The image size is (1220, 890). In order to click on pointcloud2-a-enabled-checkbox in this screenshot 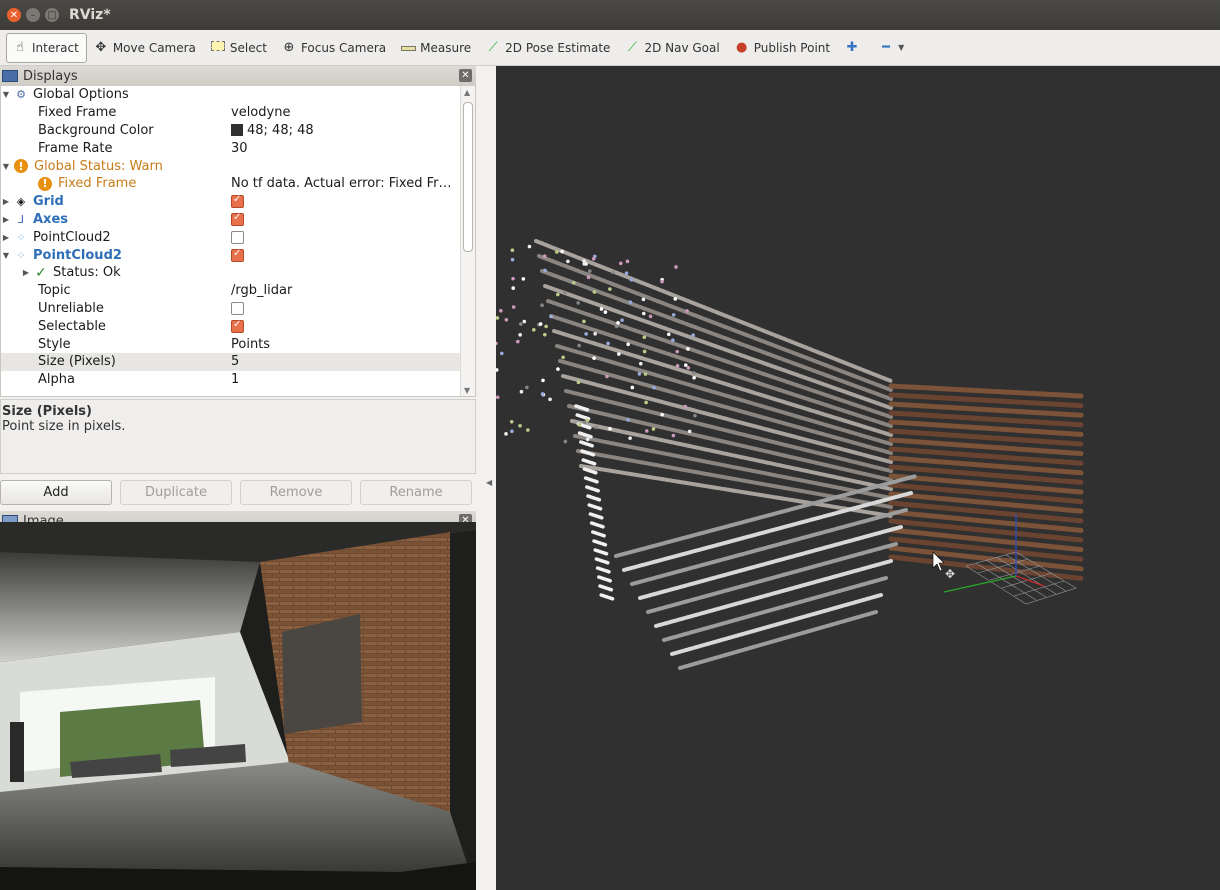, I will do `click(237, 237)`.